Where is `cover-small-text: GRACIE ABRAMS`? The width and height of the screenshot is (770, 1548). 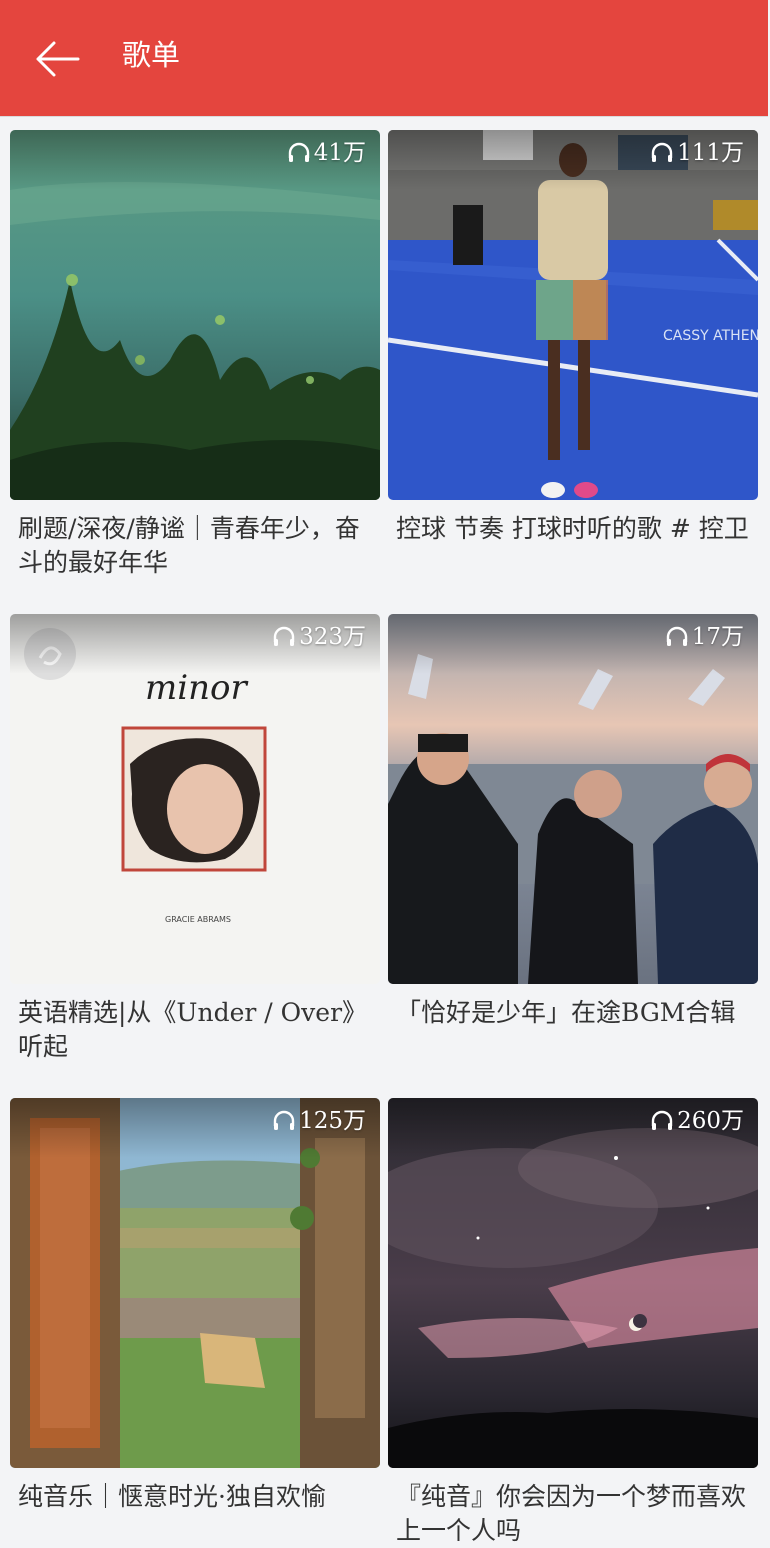
cover-small-text: GRACIE ABRAMS is located at coordinates (198, 919).